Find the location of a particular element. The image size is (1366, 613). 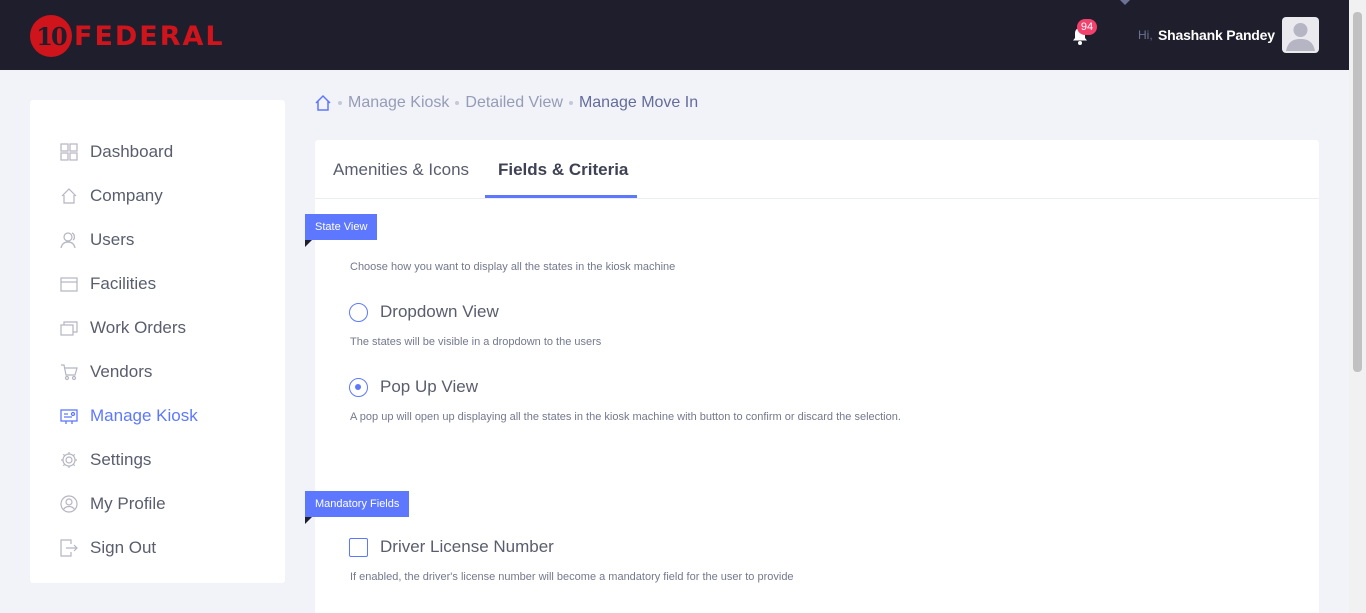

dropdown-caret-icon is located at coordinates (1125, 2).